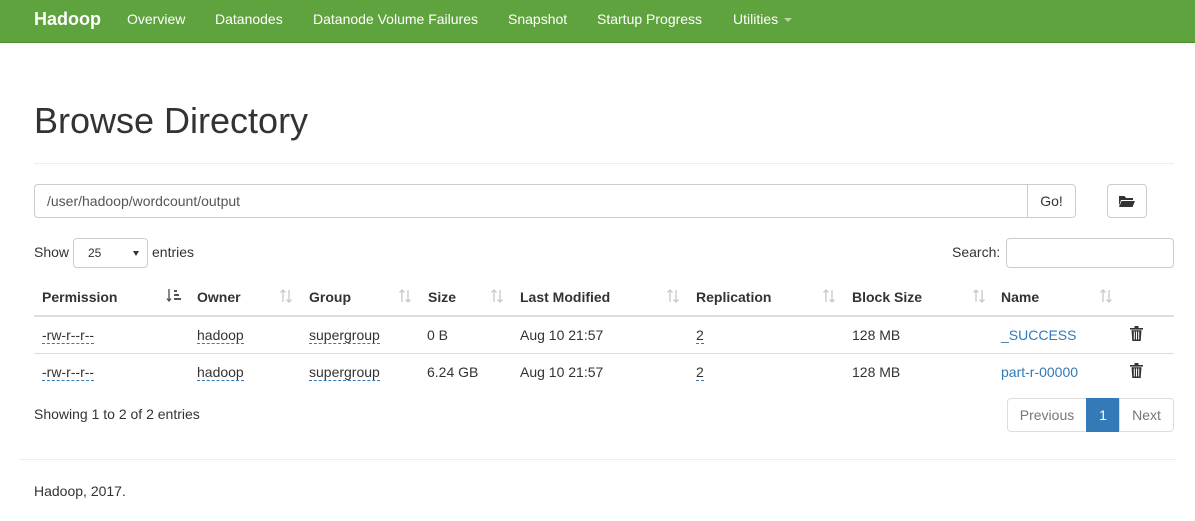 Image resolution: width=1195 pixels, height=521 pixels. What do you see at coordinates (1047, 415) in the screenshot?
I see `previous-page-button: Previous` at bounding box center [1047, 415].